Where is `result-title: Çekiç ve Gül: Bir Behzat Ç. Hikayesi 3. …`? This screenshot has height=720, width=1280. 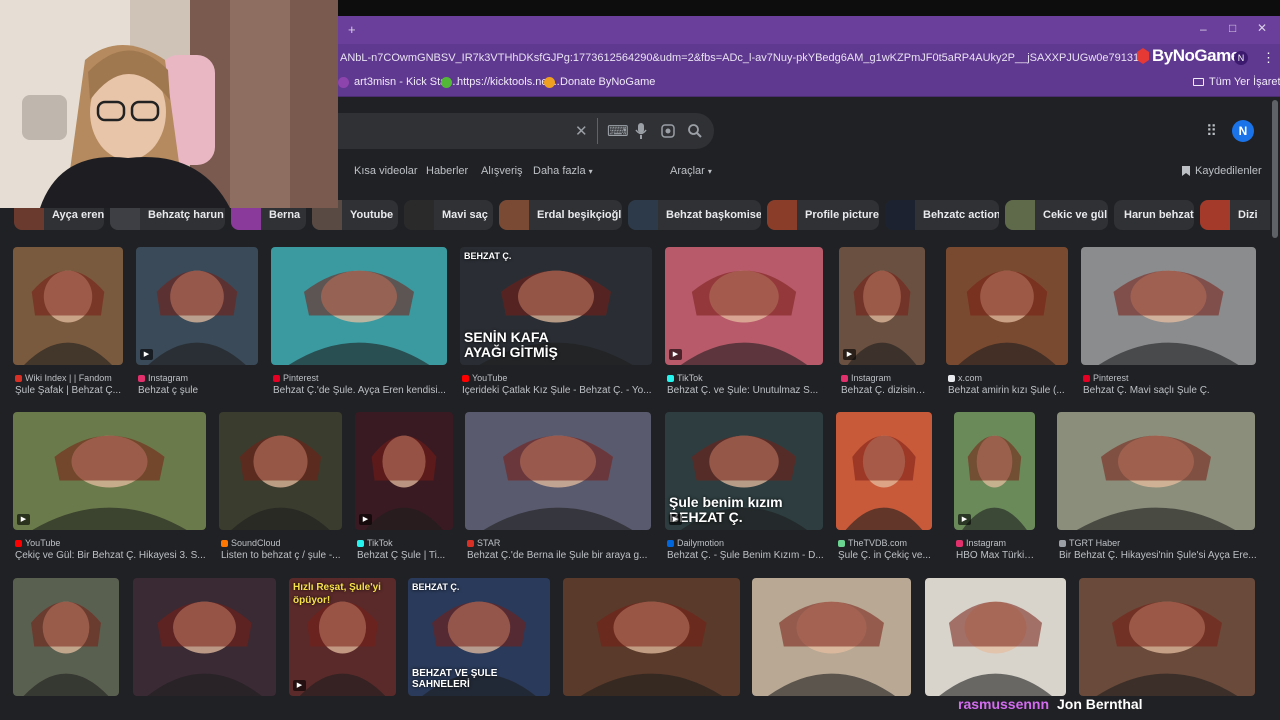
result-title: Çekiç ve Gül: Bir Behzat Ç. Hikayesi 3. … is located at coordinates (111, 555).